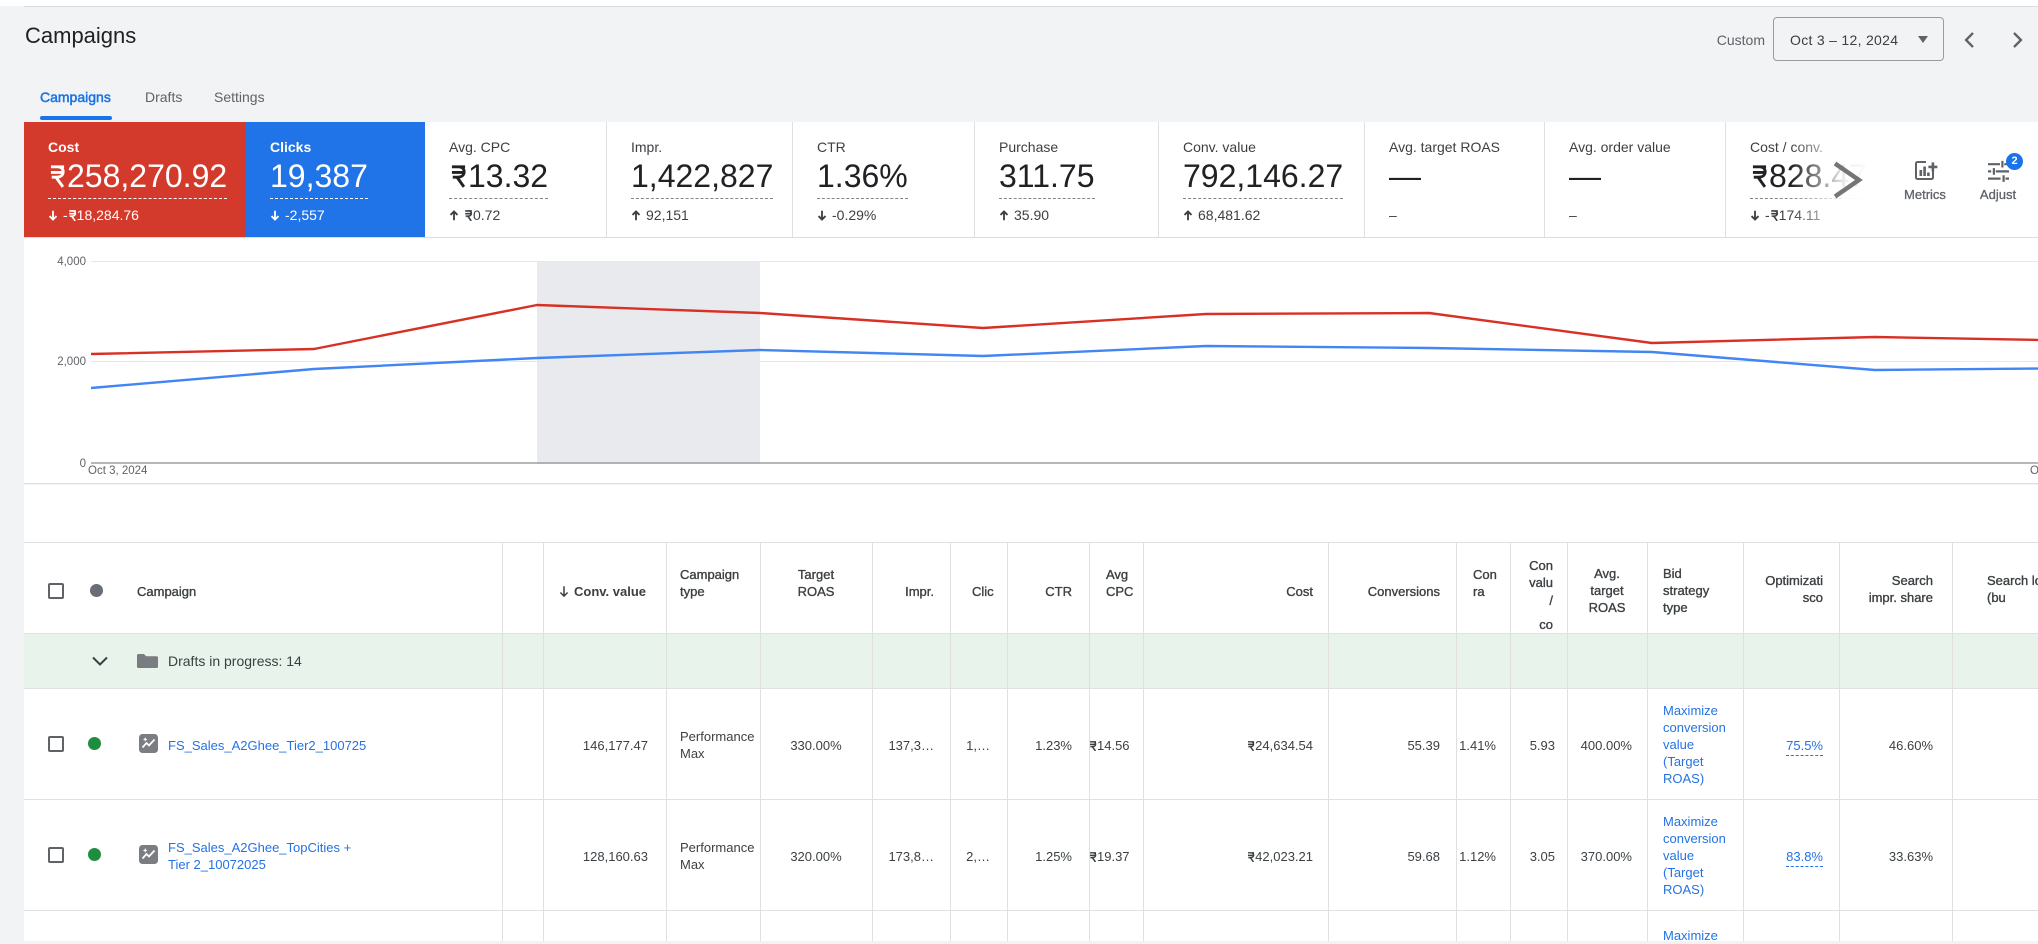  Describe the element at coordinates (2034, 471) in the screenshot. I see `svg-text: Oct 12, 2024` at that location.